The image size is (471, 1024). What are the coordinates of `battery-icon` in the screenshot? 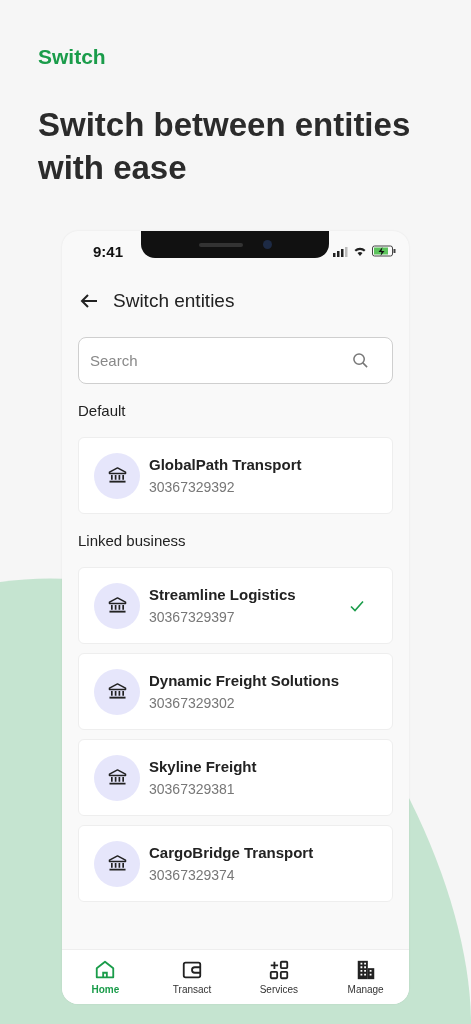 It's located at (384, 251).